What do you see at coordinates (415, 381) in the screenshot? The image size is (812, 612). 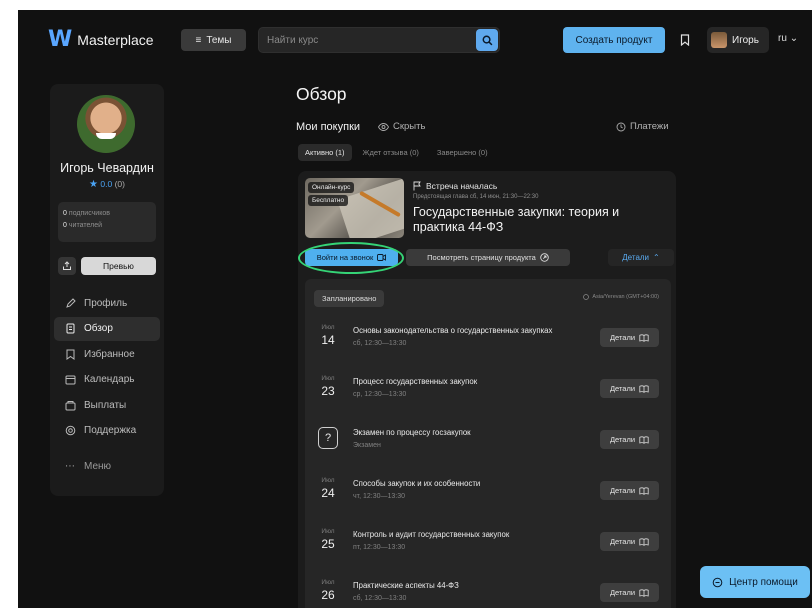 I see `lesson-title: Процесс государственных закупок` at bounding box center [415, 381].